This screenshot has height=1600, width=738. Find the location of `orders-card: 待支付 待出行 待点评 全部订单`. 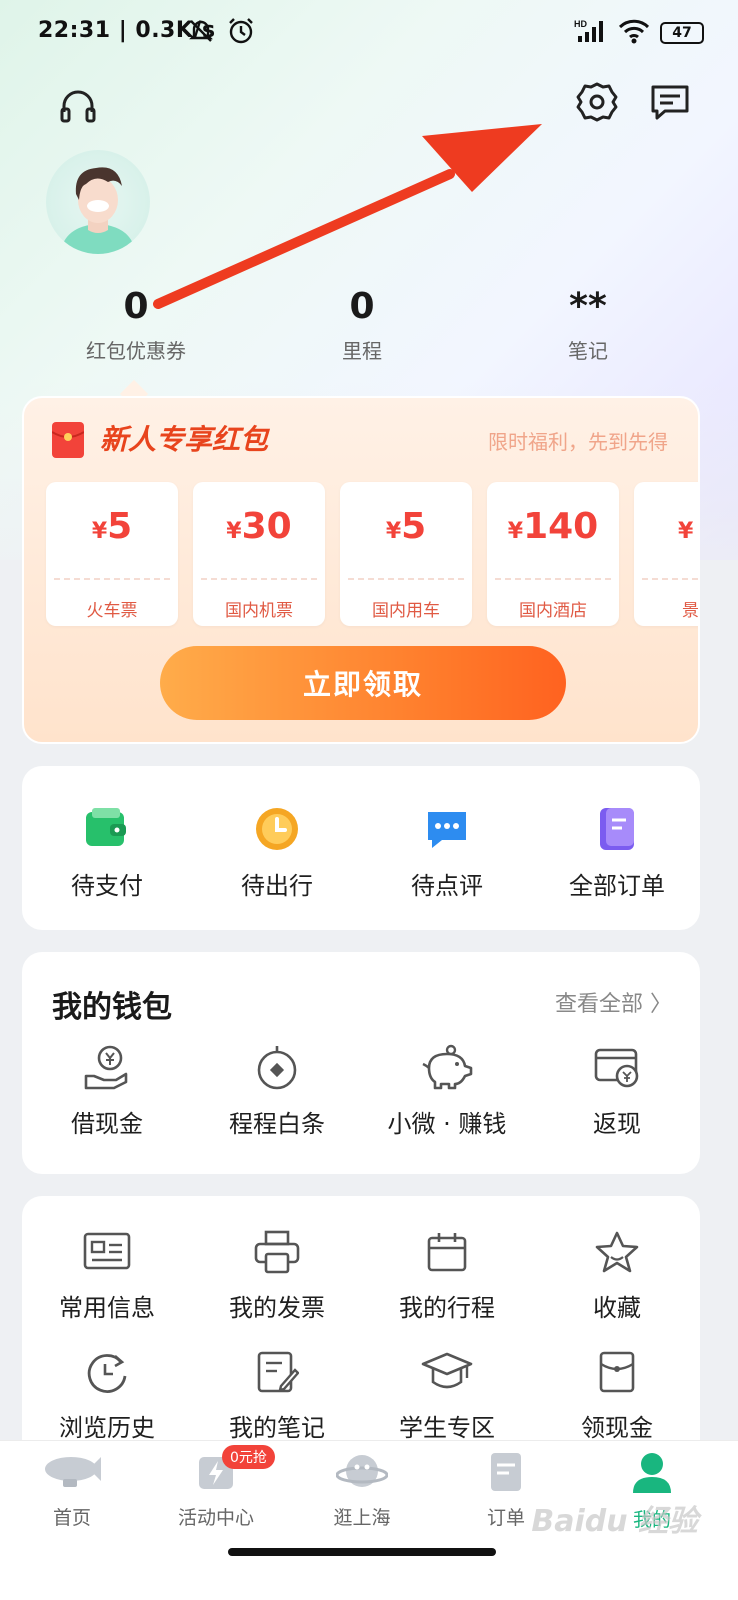

orders-card: 待支付 待出行 待点评 全部订单 is located at coordinates (361, 848).